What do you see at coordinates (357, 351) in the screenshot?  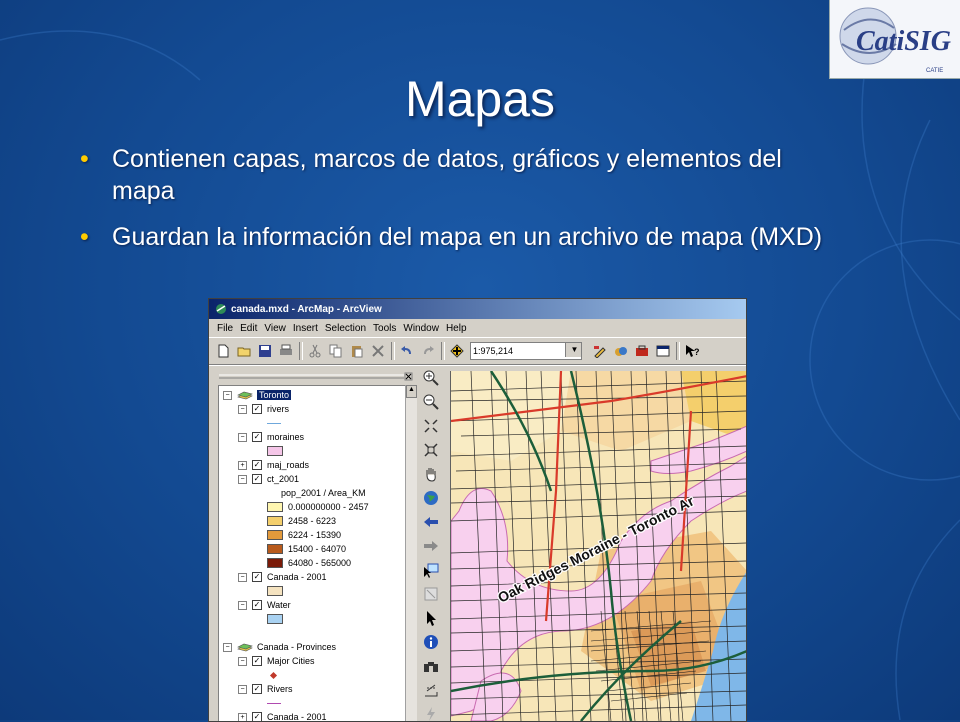 I see `paste-icon` at bounding box center [357, 351].